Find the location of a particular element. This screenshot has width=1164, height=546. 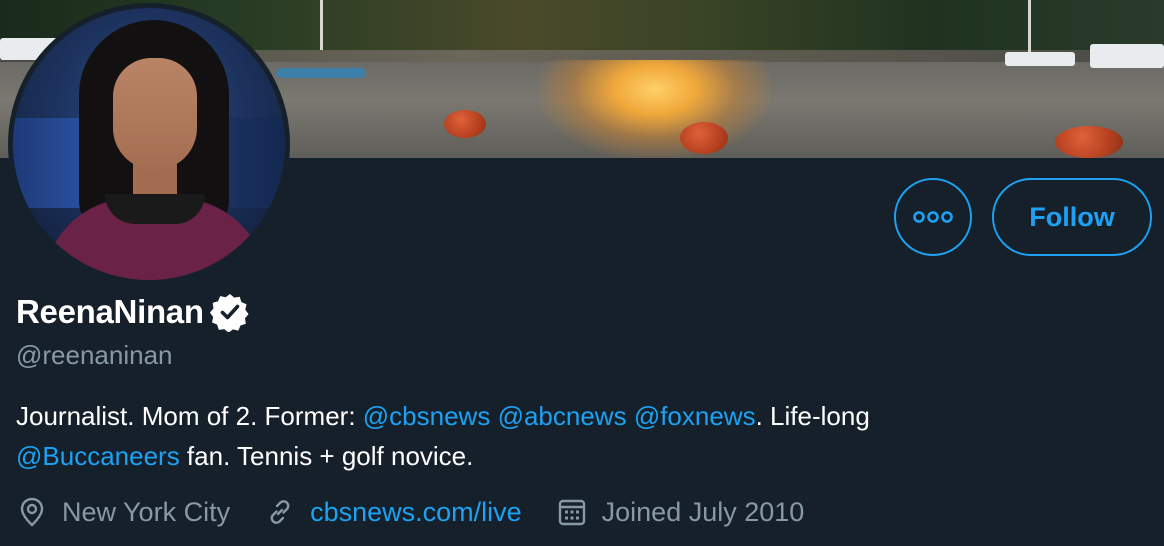

avatar is located at coordinates (149, 144).